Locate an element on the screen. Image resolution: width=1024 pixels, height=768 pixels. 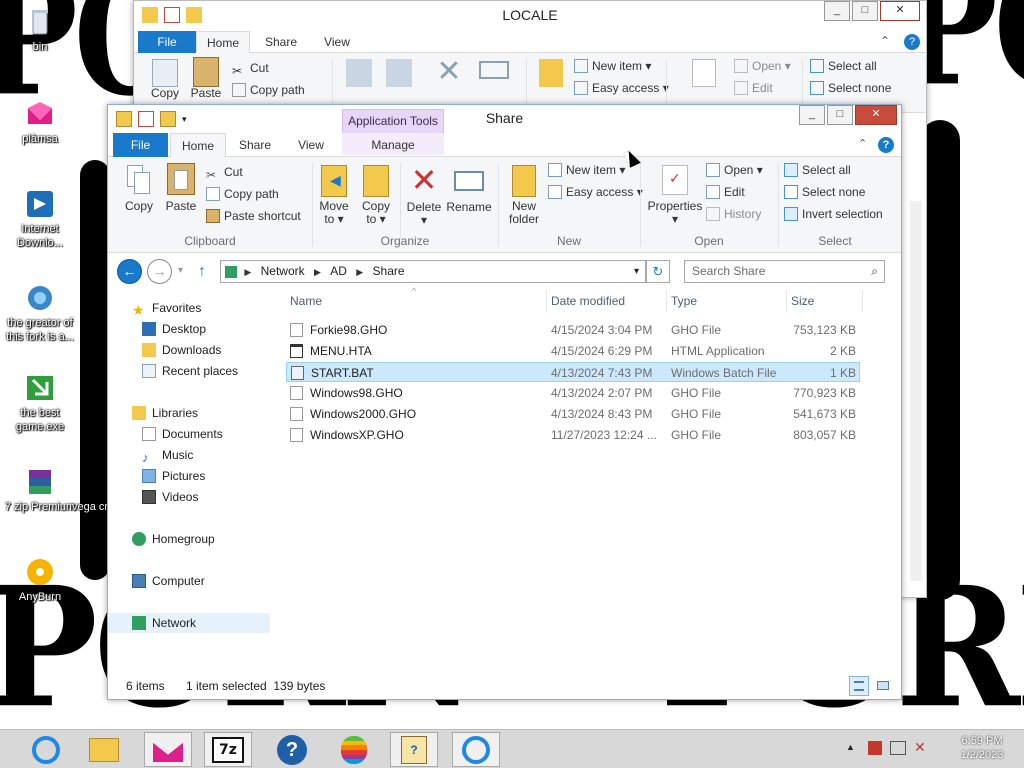
nav-computer: Computer is located at coordinates (168, 581).